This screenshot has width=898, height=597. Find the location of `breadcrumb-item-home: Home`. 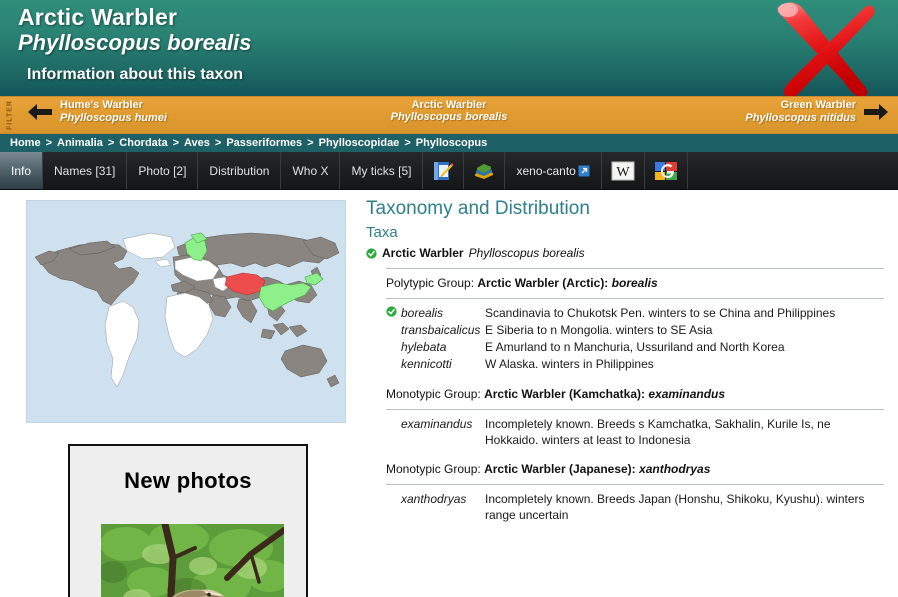

breadcrumb-item-home: Home is located at coordinates (25, 143).